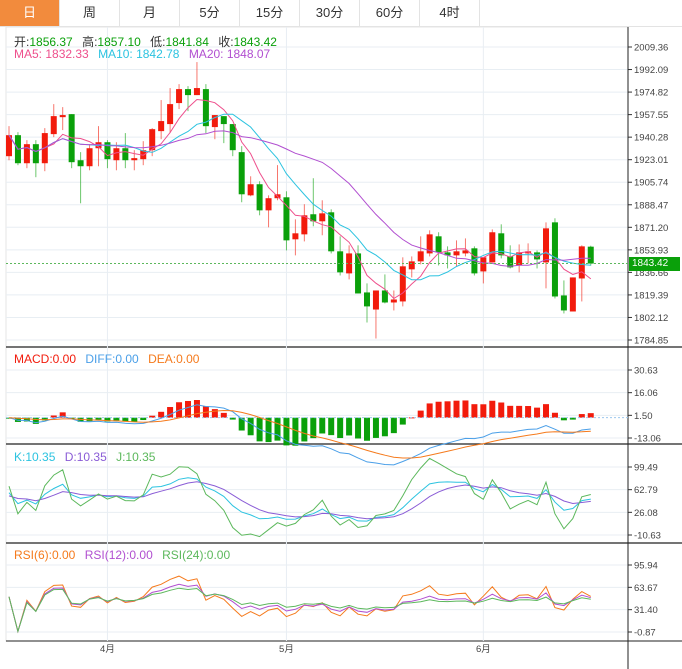 The image size is (682, 669). Describe the element at coordinates (651, 205) in the screenshot. I see `price-tick-label: 1888.47` at that location.